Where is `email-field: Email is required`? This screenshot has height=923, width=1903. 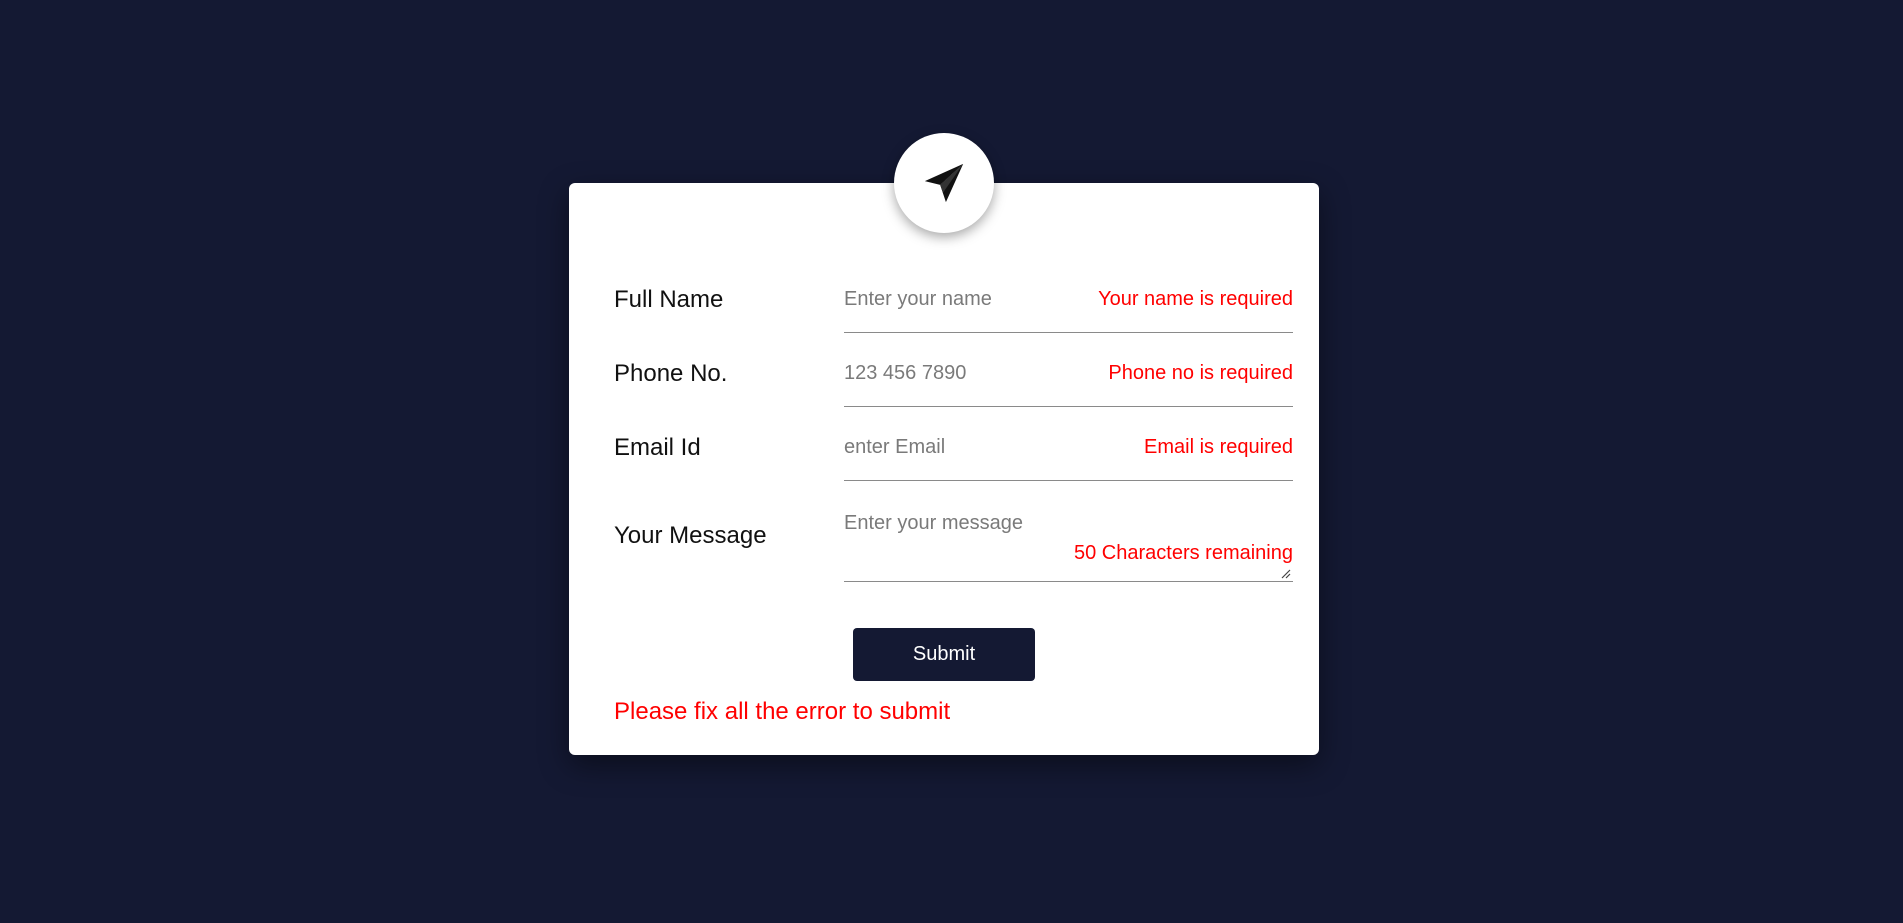
email-field: Email is required is located at coordinates (1068, 457).